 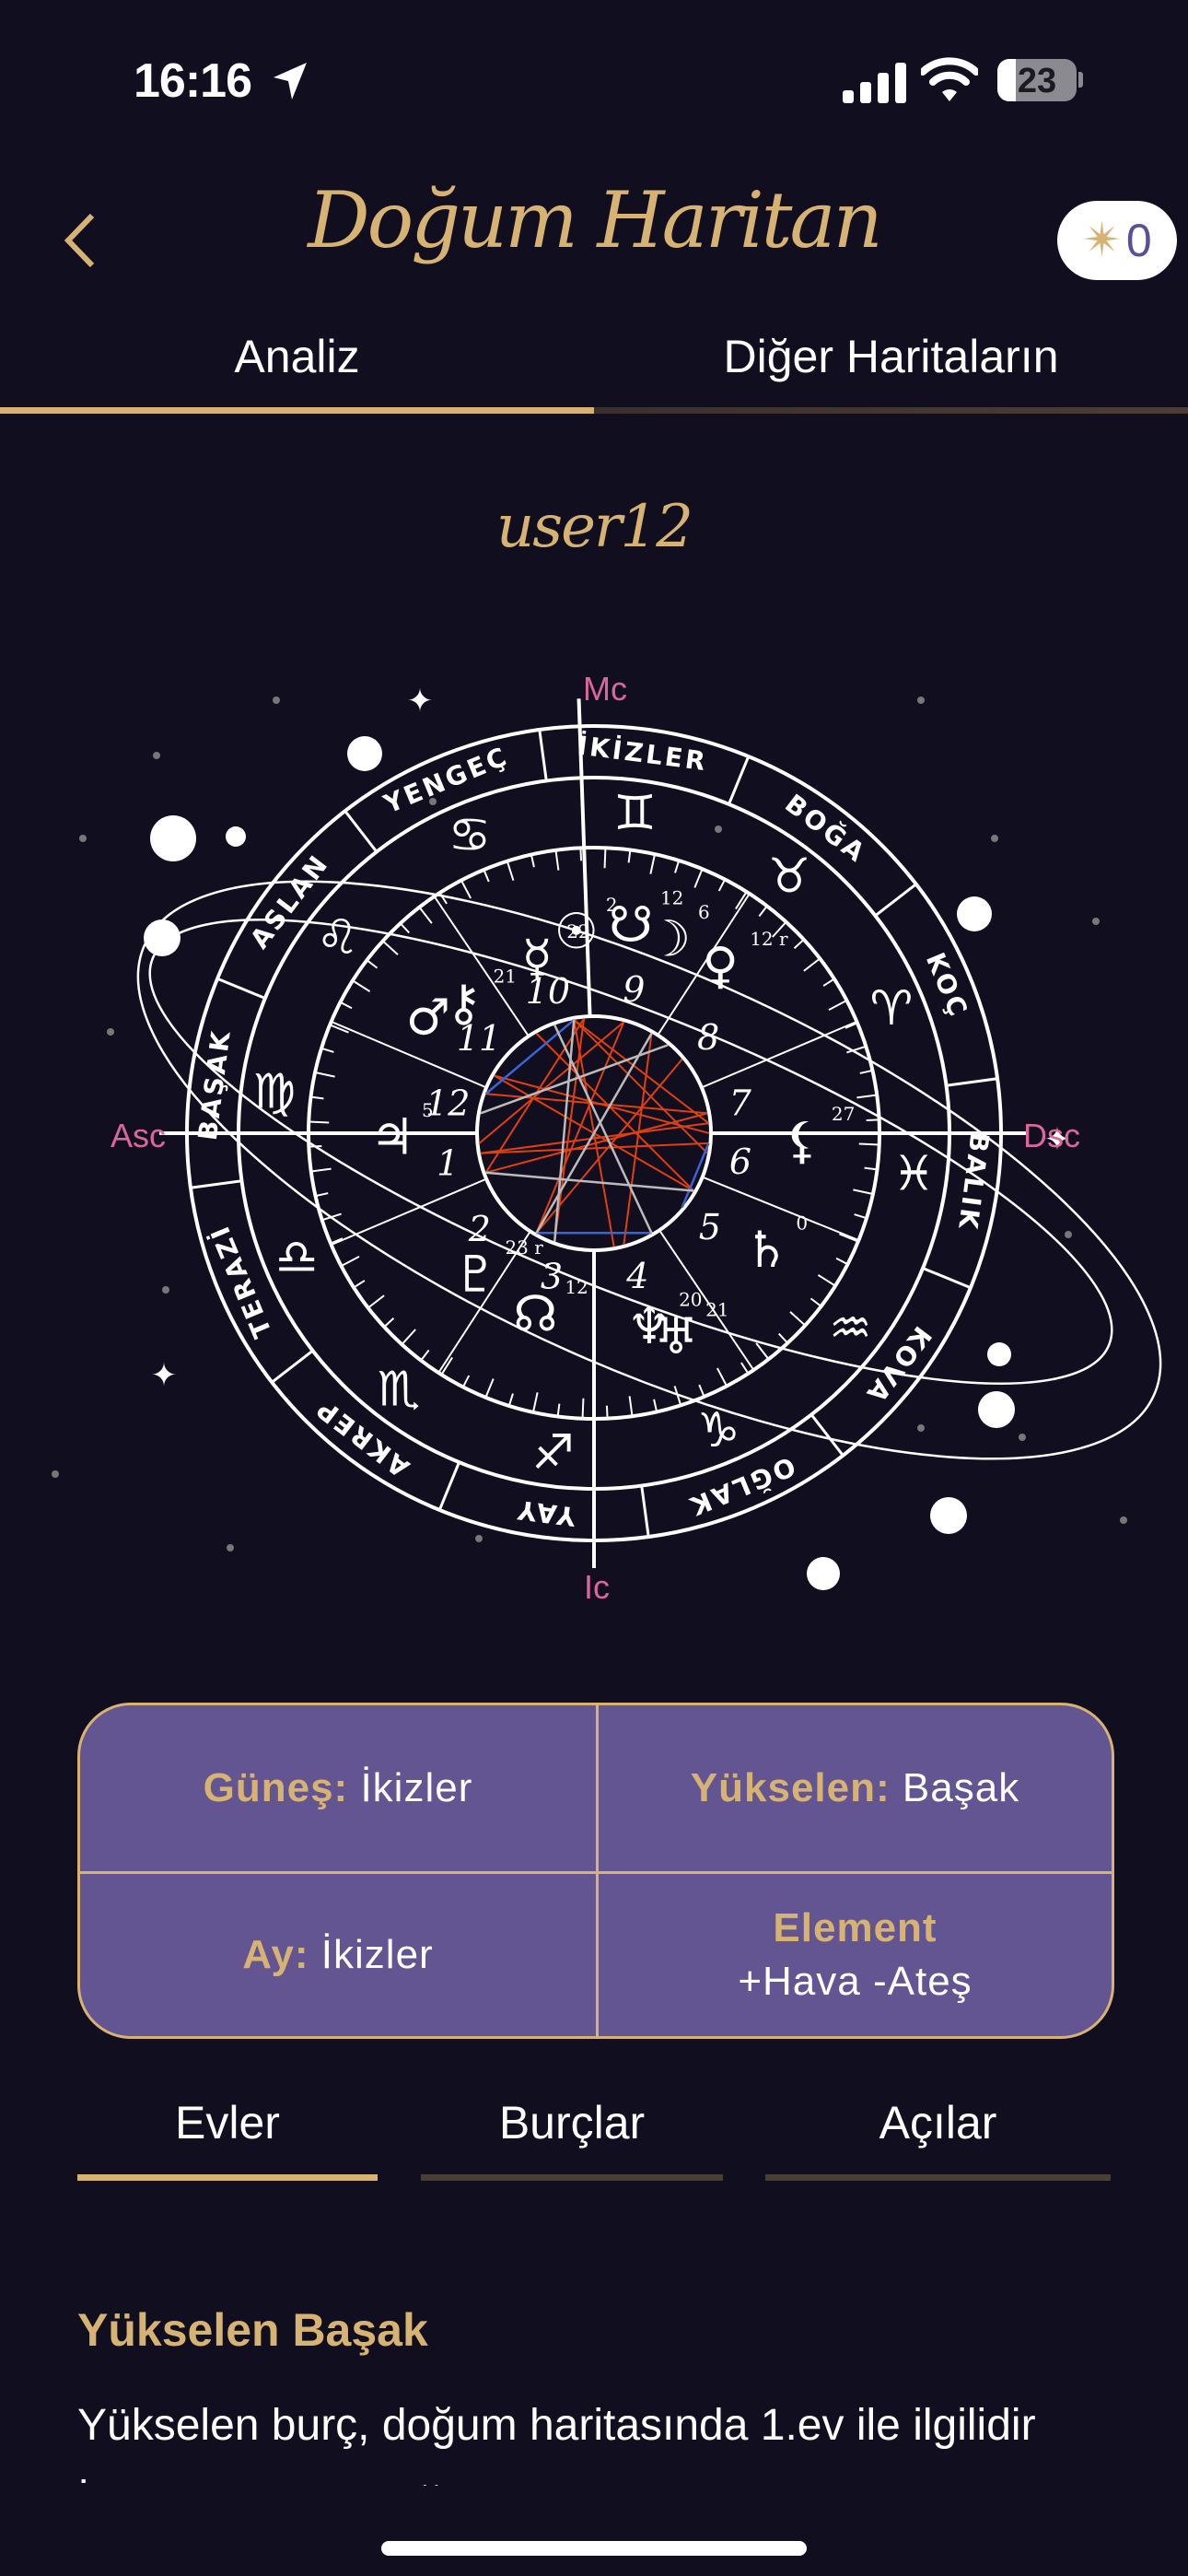 What do you see at coordinates (914, 1173) in the screenshot?
I see `sign-glyph-icon: ♓` at bounding box center [914, 1173].